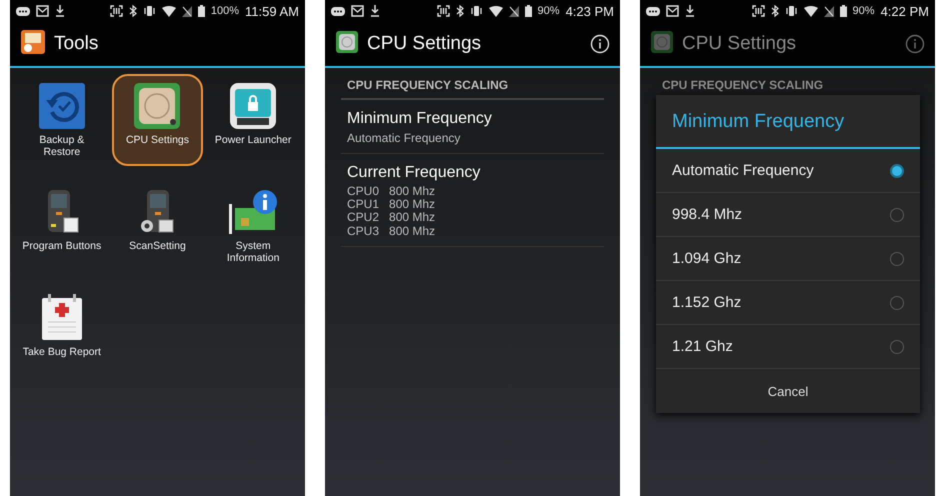 The width and height of the screenshot is (937, 496). I want to click on app-shortcut: Take Bug Report, so click(62, 326).